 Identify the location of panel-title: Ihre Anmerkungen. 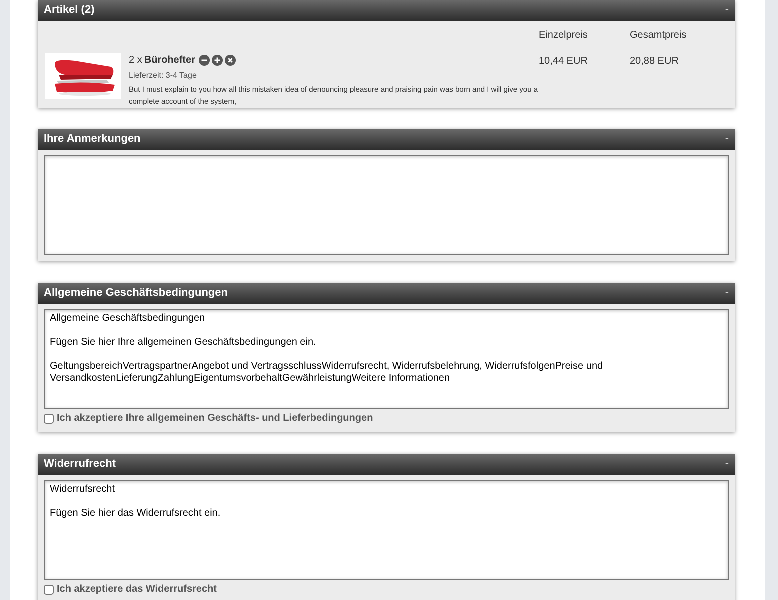
(92, 140).